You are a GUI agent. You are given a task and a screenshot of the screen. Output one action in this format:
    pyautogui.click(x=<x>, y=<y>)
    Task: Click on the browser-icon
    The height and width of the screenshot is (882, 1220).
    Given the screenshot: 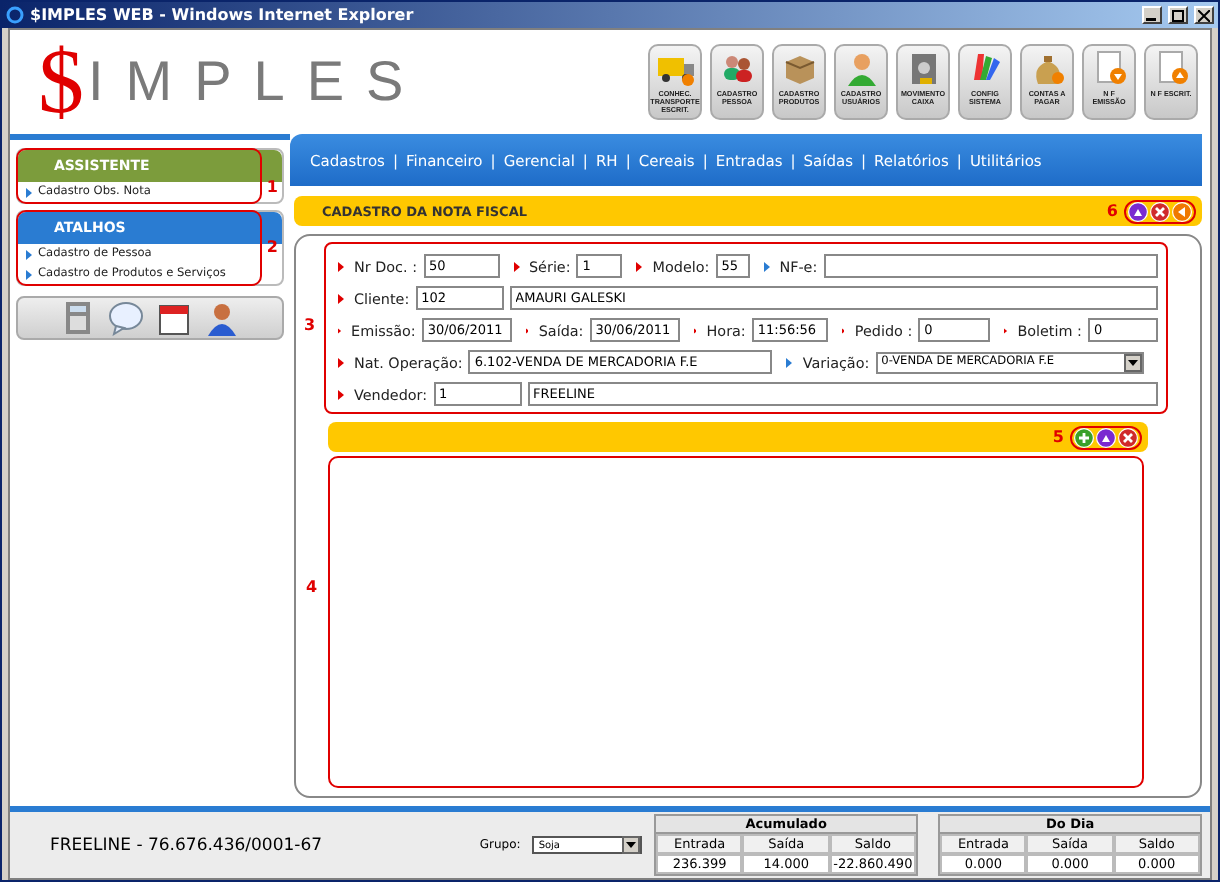 What is the action you would take?
    pyautogui.click(x=15, y=15)
    